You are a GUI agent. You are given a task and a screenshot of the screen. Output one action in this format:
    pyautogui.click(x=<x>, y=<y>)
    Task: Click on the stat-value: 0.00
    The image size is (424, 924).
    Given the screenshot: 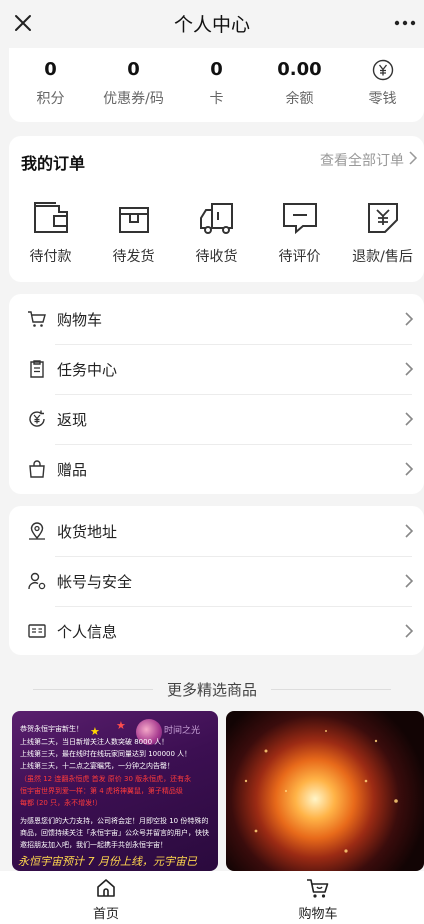 What is the action you would take?
    pyautogui.click(x=299, y=69)
    